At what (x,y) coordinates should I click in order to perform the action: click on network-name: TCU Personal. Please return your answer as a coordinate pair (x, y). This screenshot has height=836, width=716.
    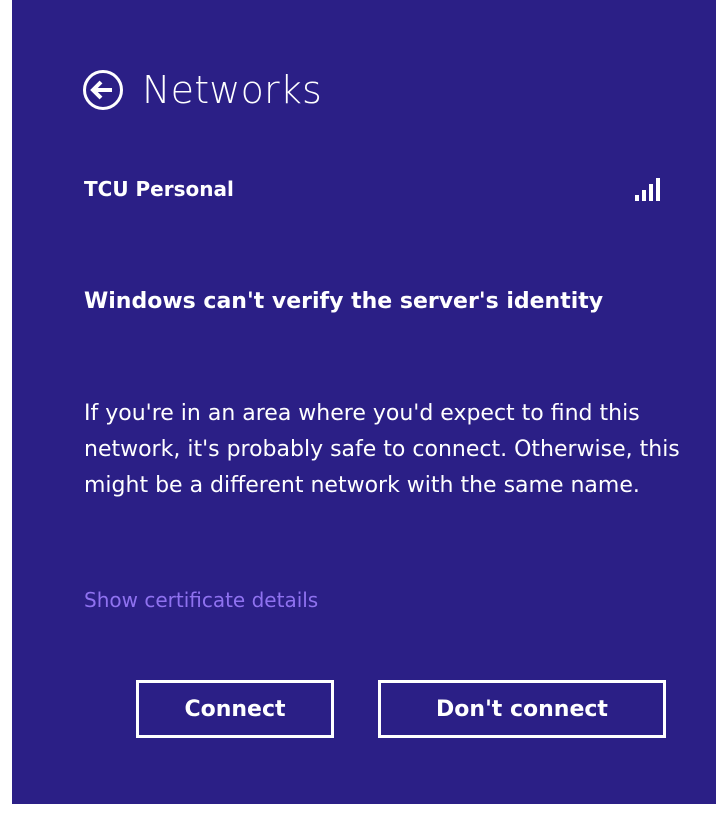
    Looking at the image, I should click on (159, 189).